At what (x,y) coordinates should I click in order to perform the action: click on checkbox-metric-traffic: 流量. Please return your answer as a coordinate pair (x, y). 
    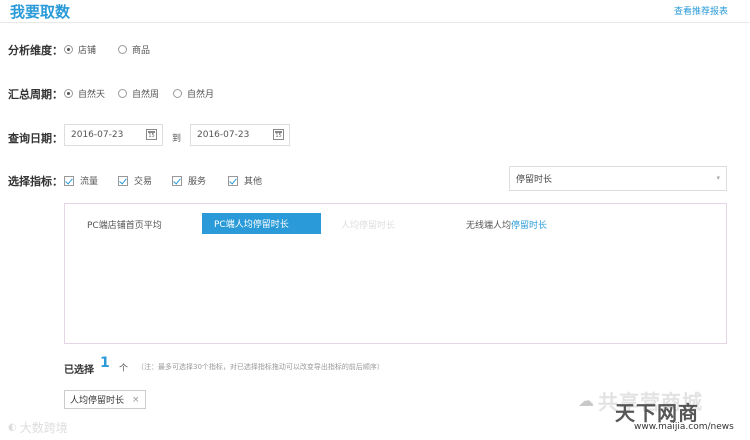
    Looking at the image, I should click on (81, 180).